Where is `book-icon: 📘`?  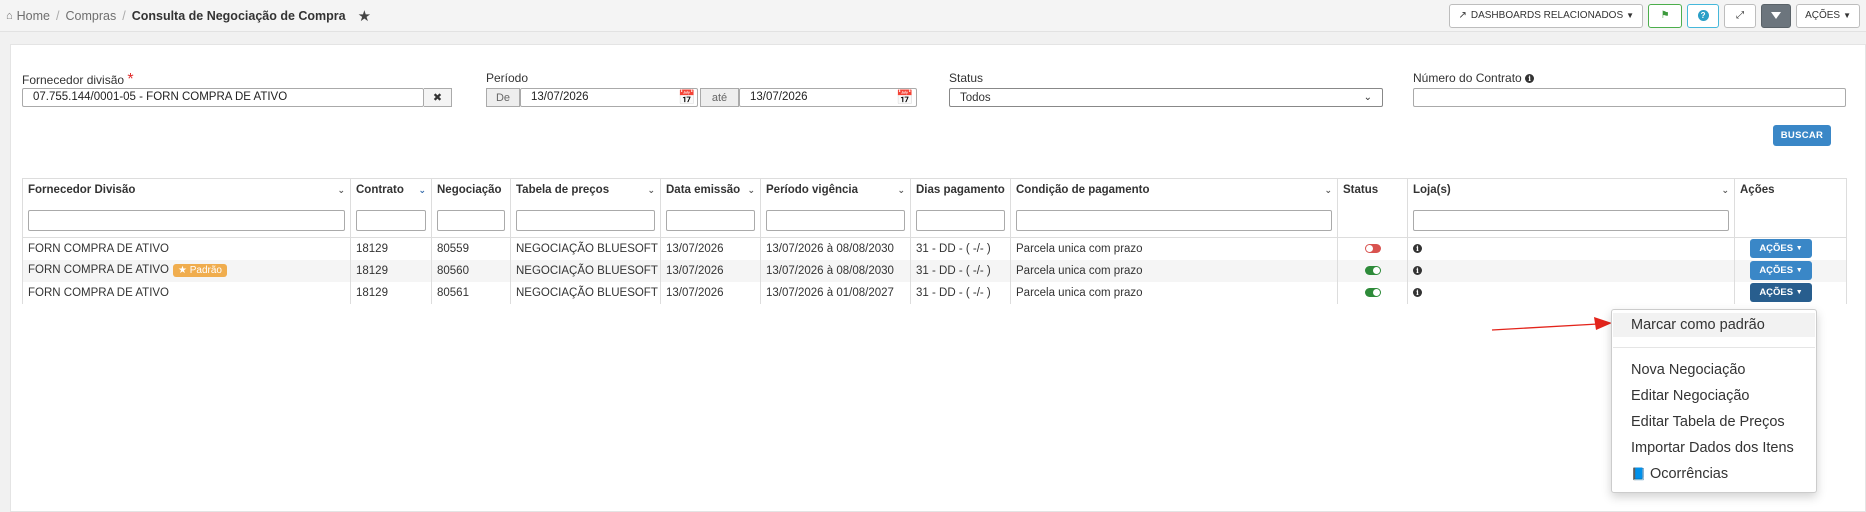
book-icon: 📘 is located at coordinates (1638, 474).